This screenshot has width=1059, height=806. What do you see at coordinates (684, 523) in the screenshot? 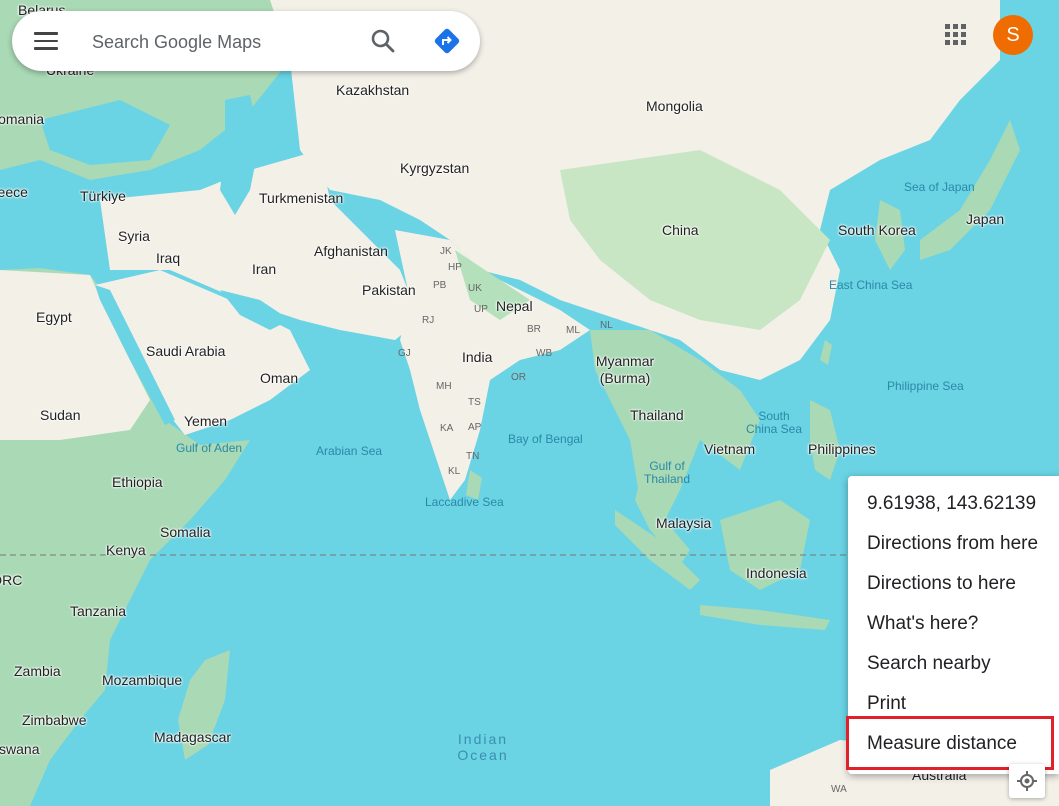
I see `map-label-malaysia: Malaysia` at bounding box center [684, 523].